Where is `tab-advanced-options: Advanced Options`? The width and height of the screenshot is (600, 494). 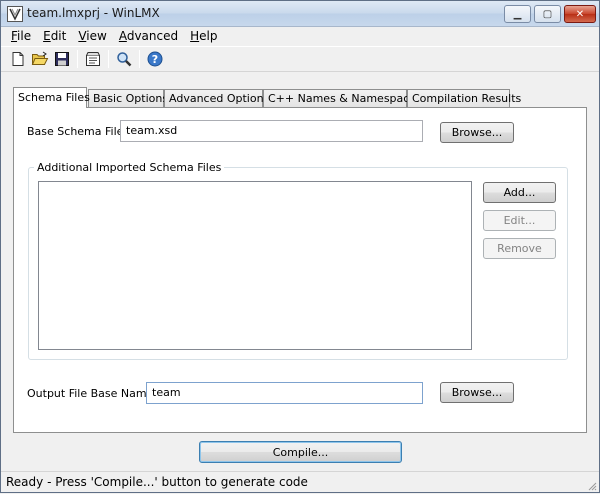 tab-advanced-options: Advanced Options is located at coordinates (216, 98).